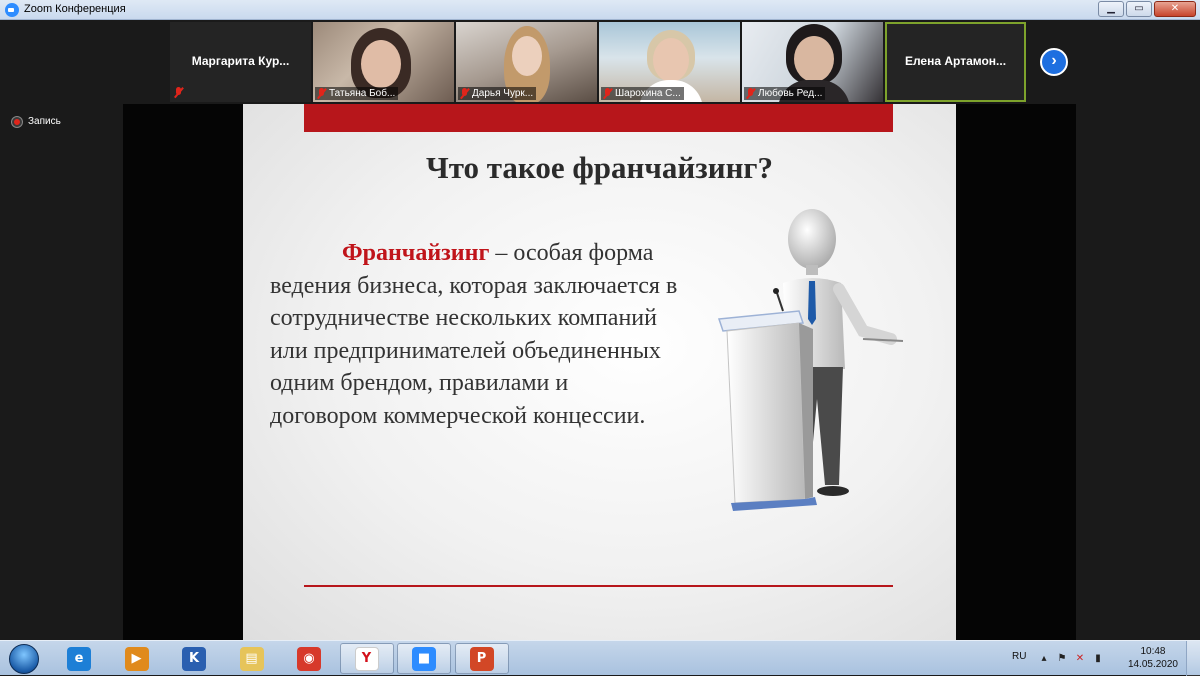 The width and height of the screenshot is (1200, 676). Describe the element at coordinates (1153, 651) in the screenshot. I see `clock-time: 10:48` at that location.